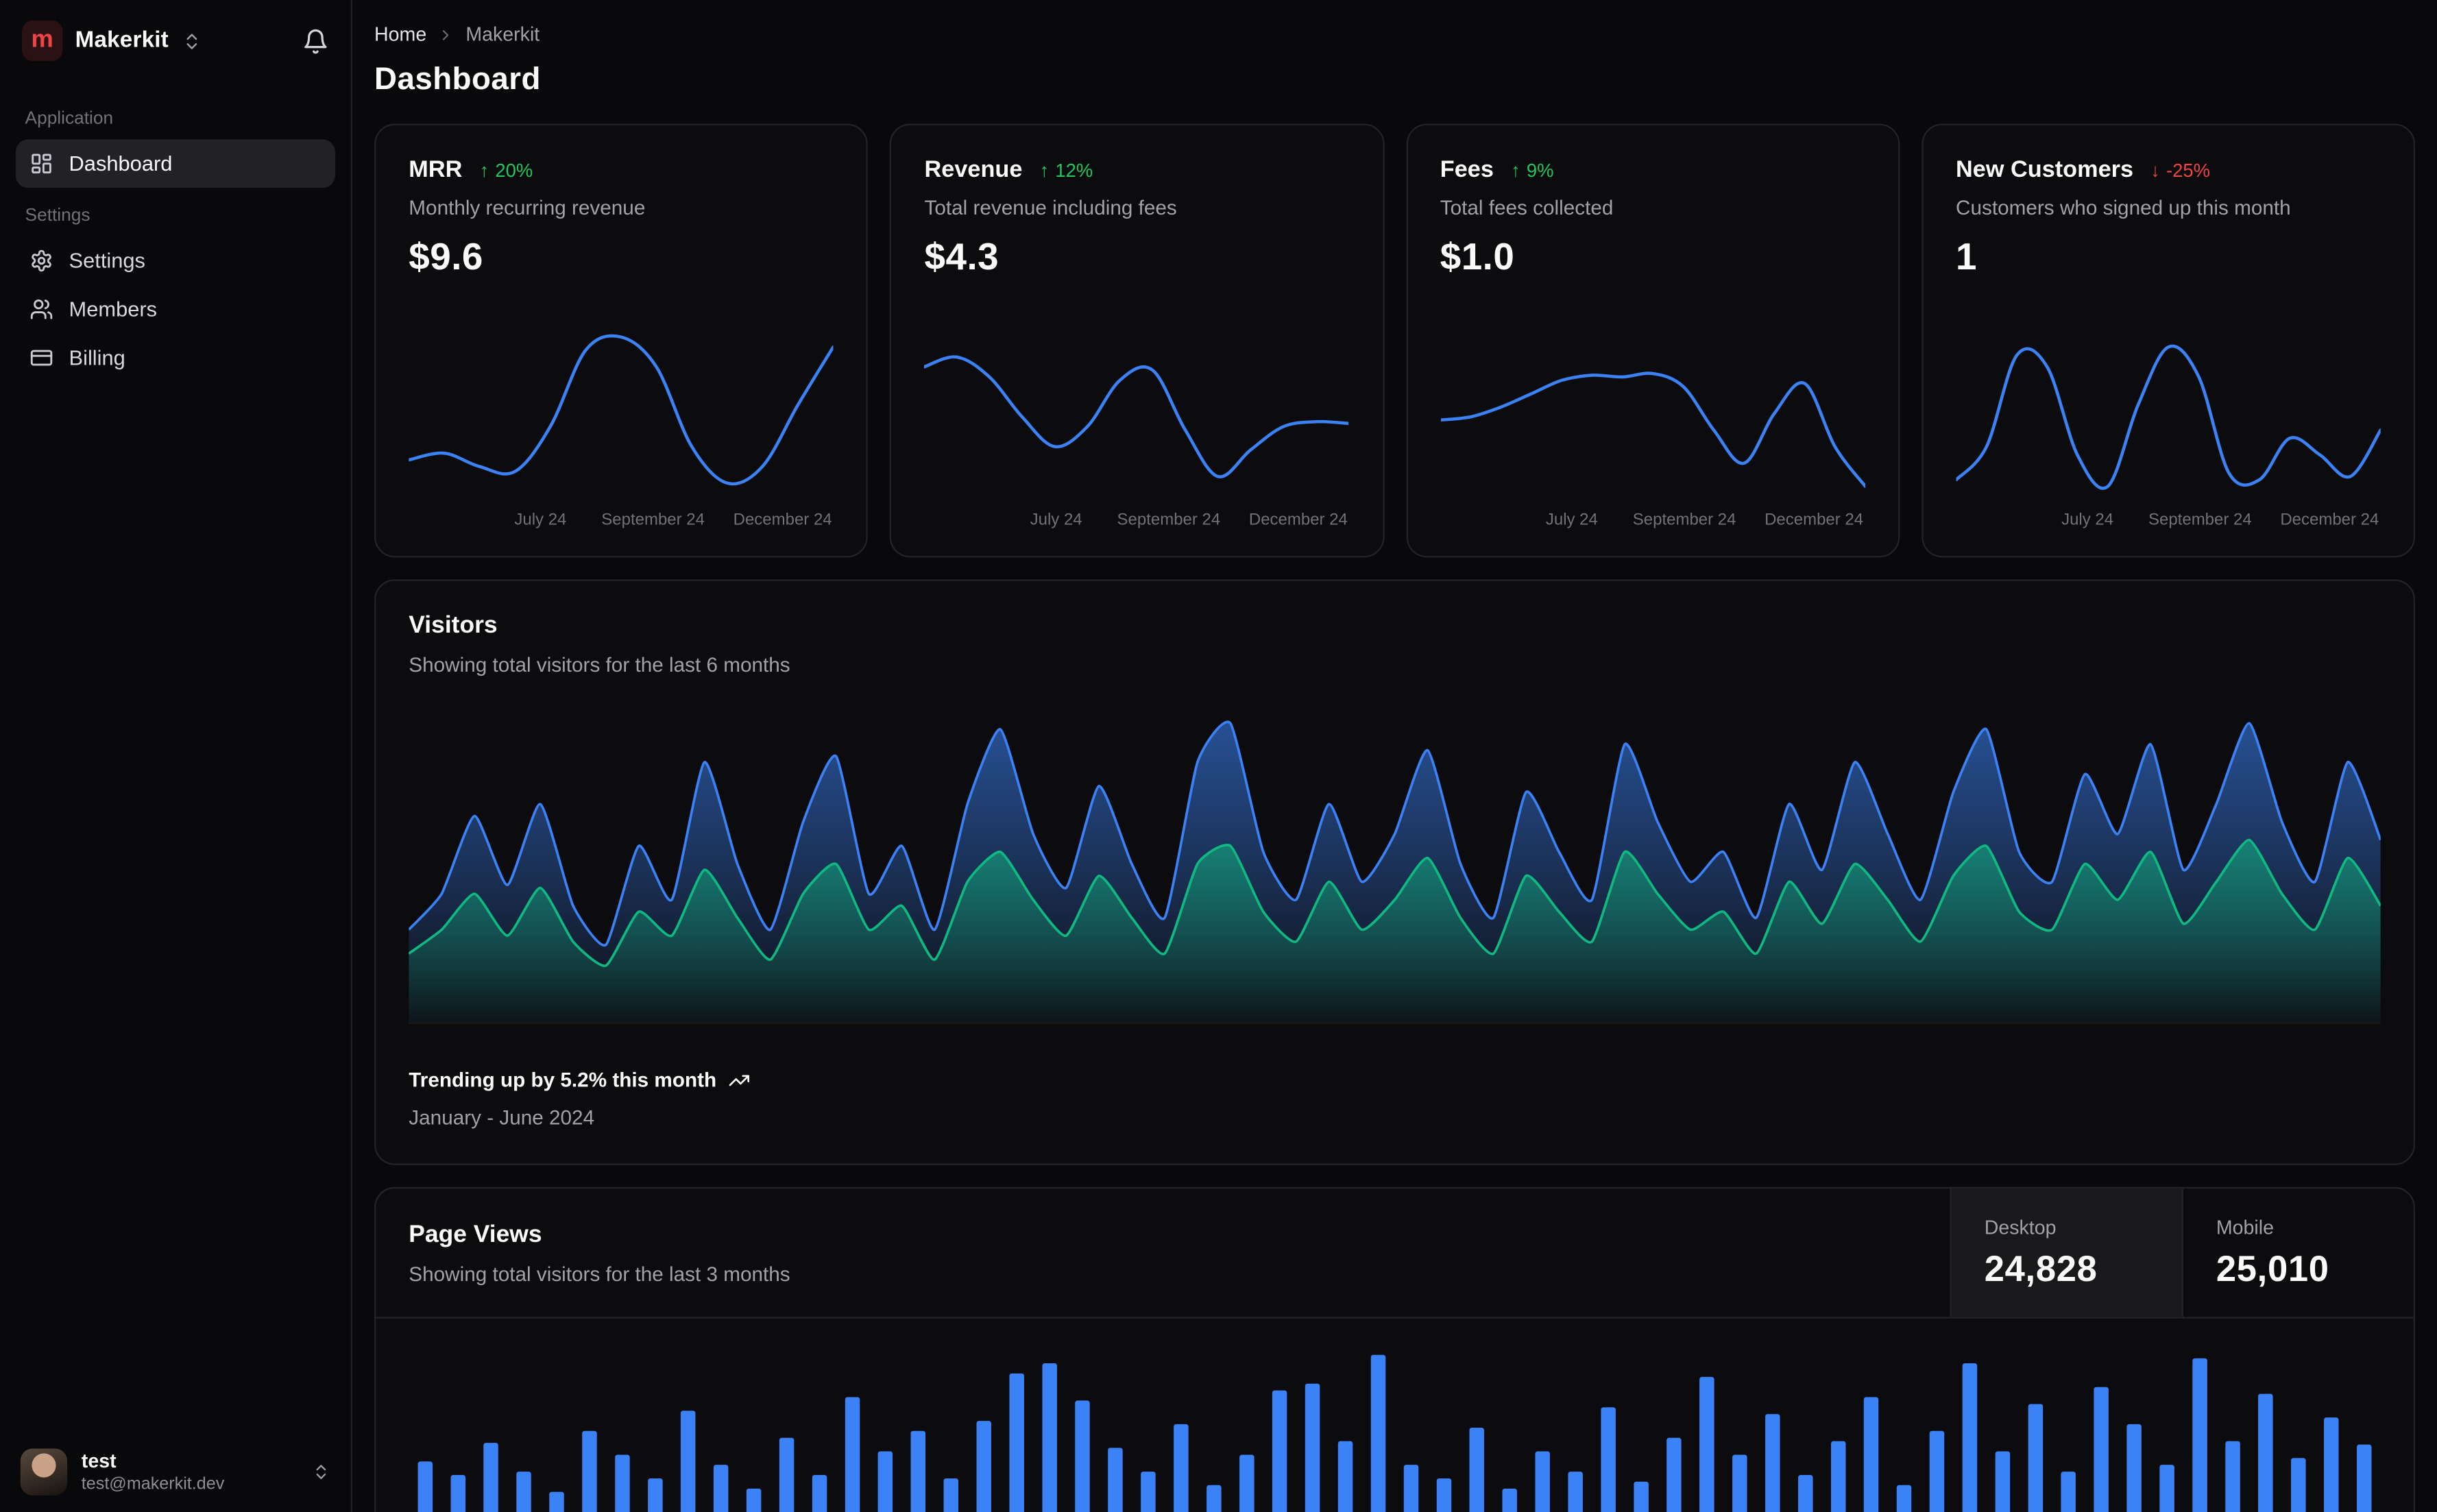 The width and height of the screenshot is (2437, 1512). What do you see at coordinates (41, 309) in the screenshot?
I see `users-icon` at bounding box center [41, 309].